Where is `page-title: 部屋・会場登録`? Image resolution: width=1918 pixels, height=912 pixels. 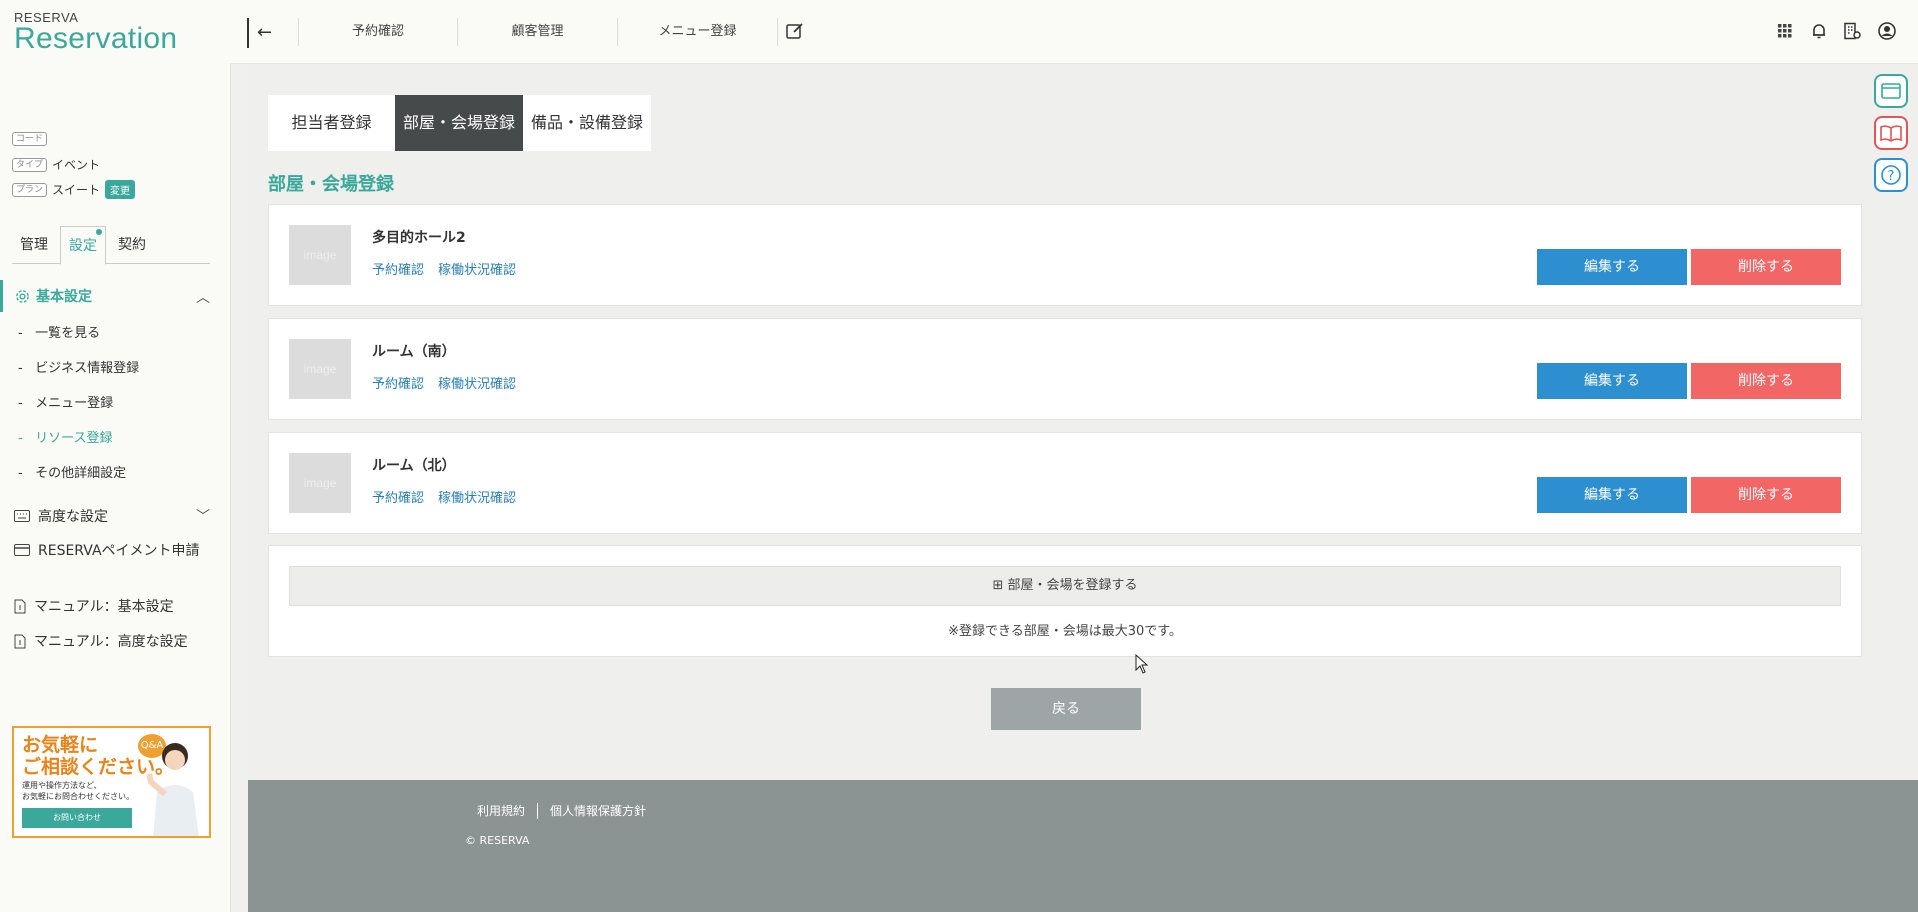
page-title: 部屋・会場登録 is located at coordinates (331, 184).